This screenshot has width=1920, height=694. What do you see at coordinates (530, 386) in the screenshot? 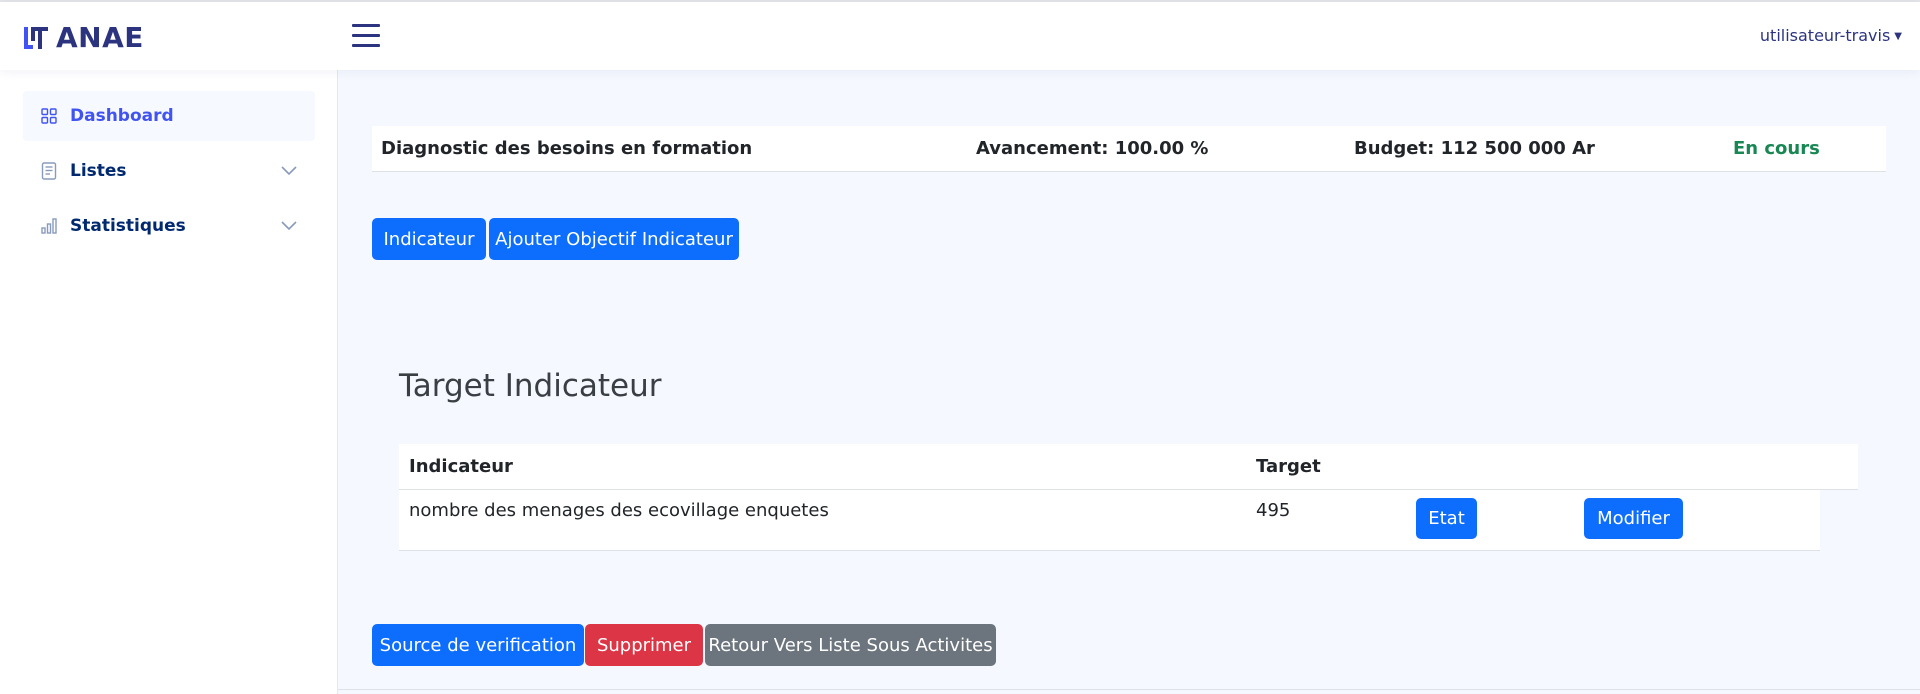
I see `section-title: Target Indicateur` at bounding box center [530, 386].